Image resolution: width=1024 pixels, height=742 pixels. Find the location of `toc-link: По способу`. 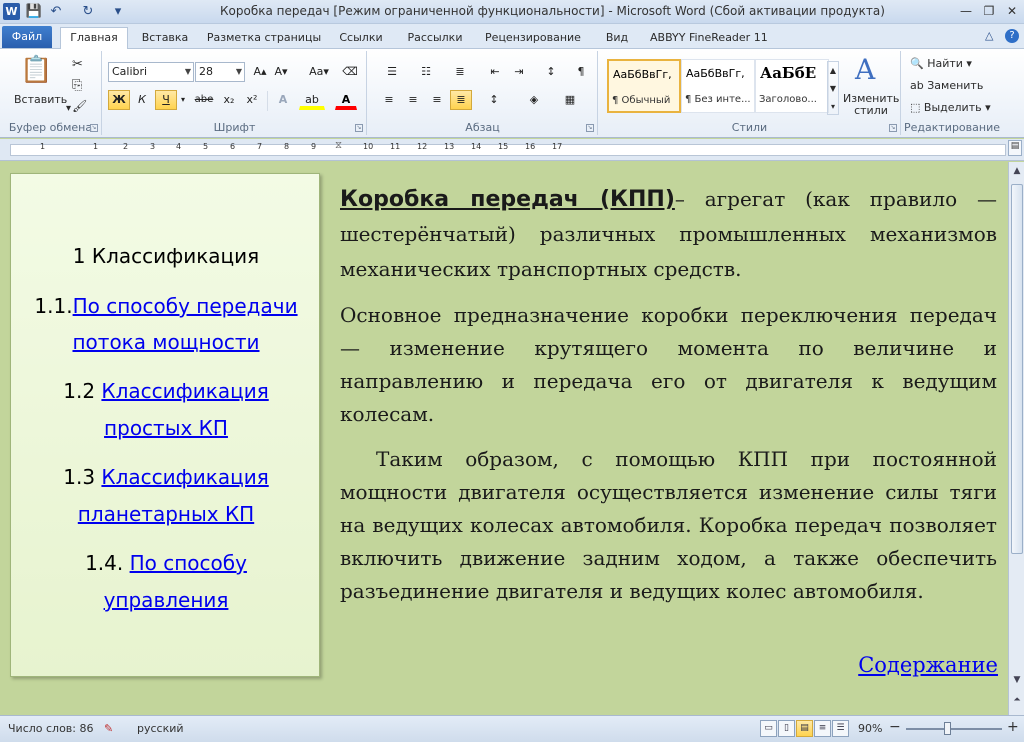

toc-link: По способу is located at coordinates (188, 563).